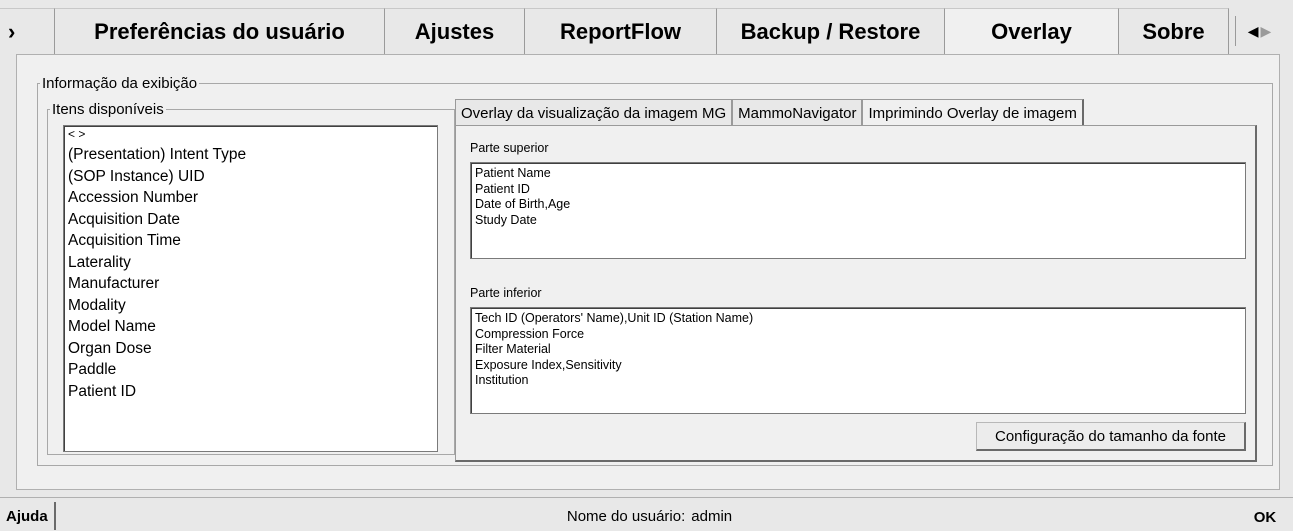 This screenshot has width=1293, height=531. Describe the element at coordinates (858, 350) in the screenshot. I see `list-item: Filter Material` at that location.